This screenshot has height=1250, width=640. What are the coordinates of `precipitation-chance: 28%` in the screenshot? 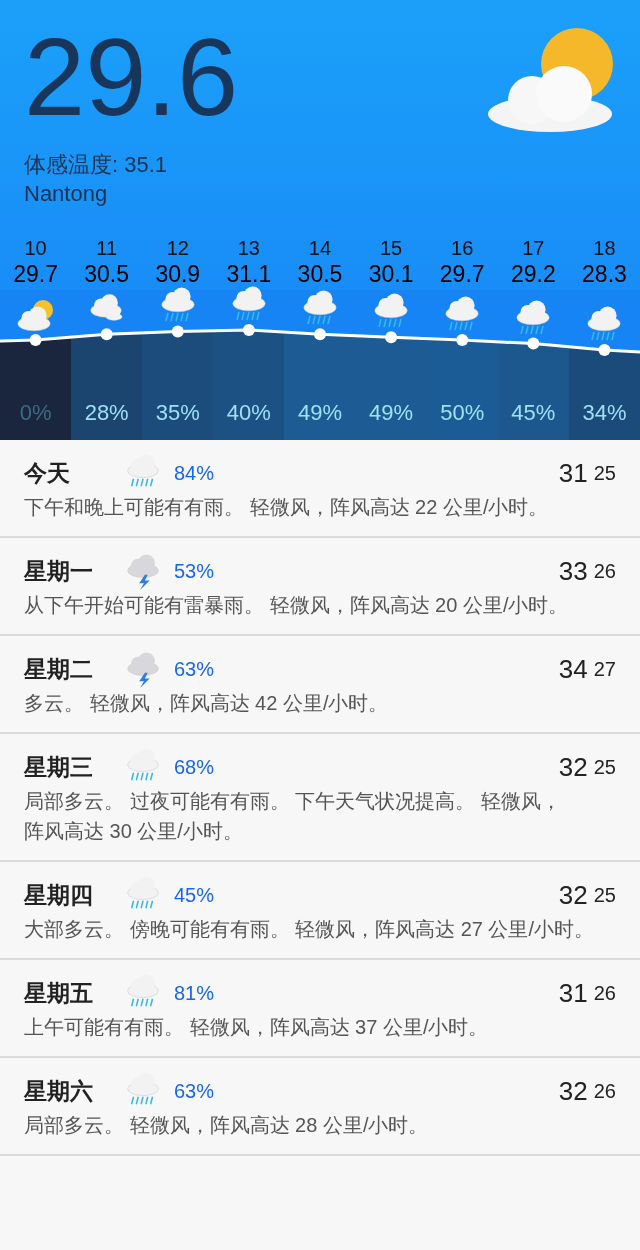 It's located at (106, 413).